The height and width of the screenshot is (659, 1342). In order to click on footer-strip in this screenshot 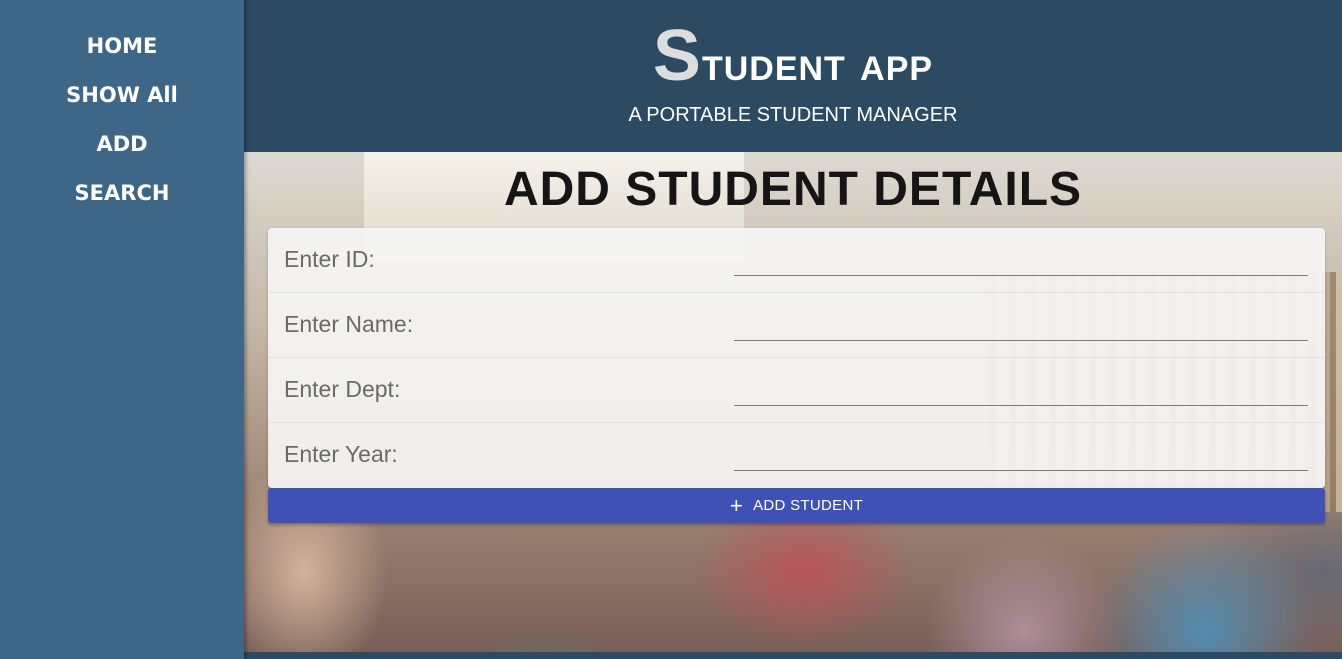, I will do `click(793, 655)`.